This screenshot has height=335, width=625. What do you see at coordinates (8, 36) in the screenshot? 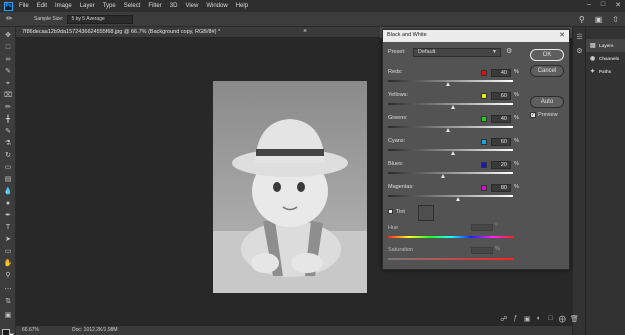
I see `move-tool-icon: ✥` at bounding box center [8, 36].